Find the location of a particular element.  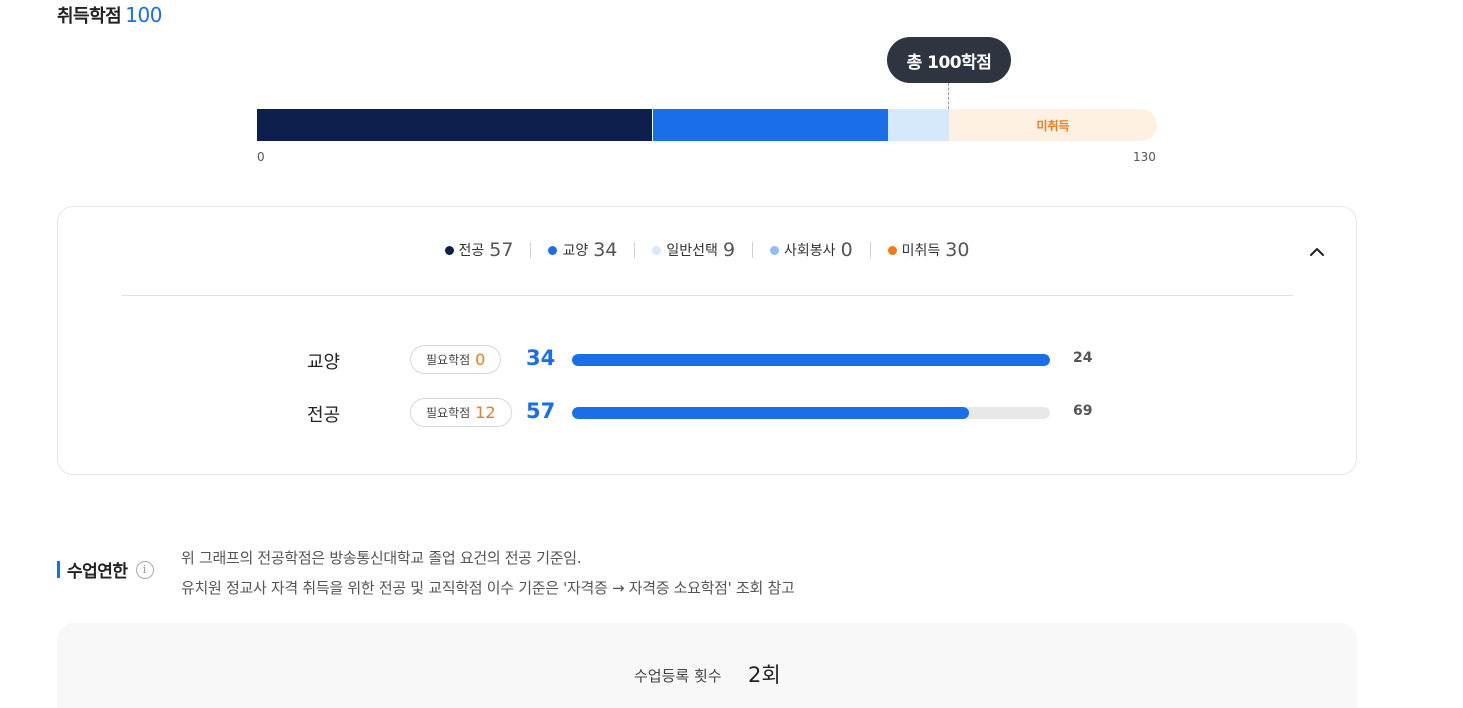

legend-value: 57 is located at coordinates (501, 250).